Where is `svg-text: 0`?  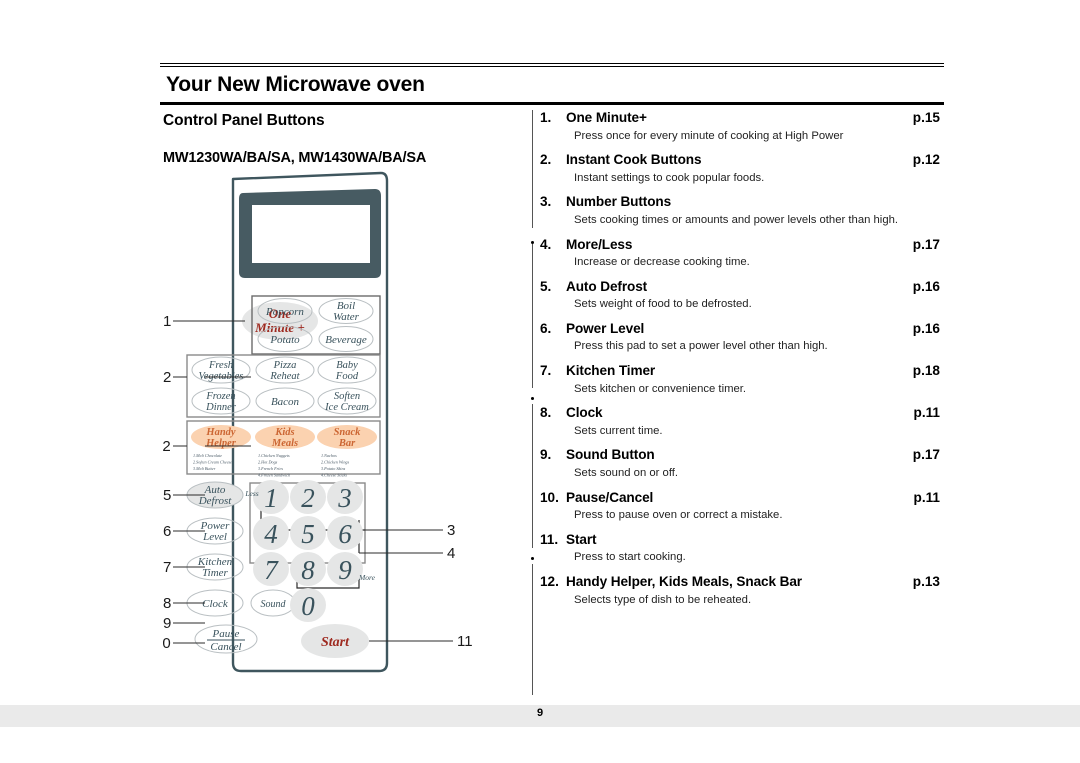 svg-text: 0 is located at coordinates (308, 606).